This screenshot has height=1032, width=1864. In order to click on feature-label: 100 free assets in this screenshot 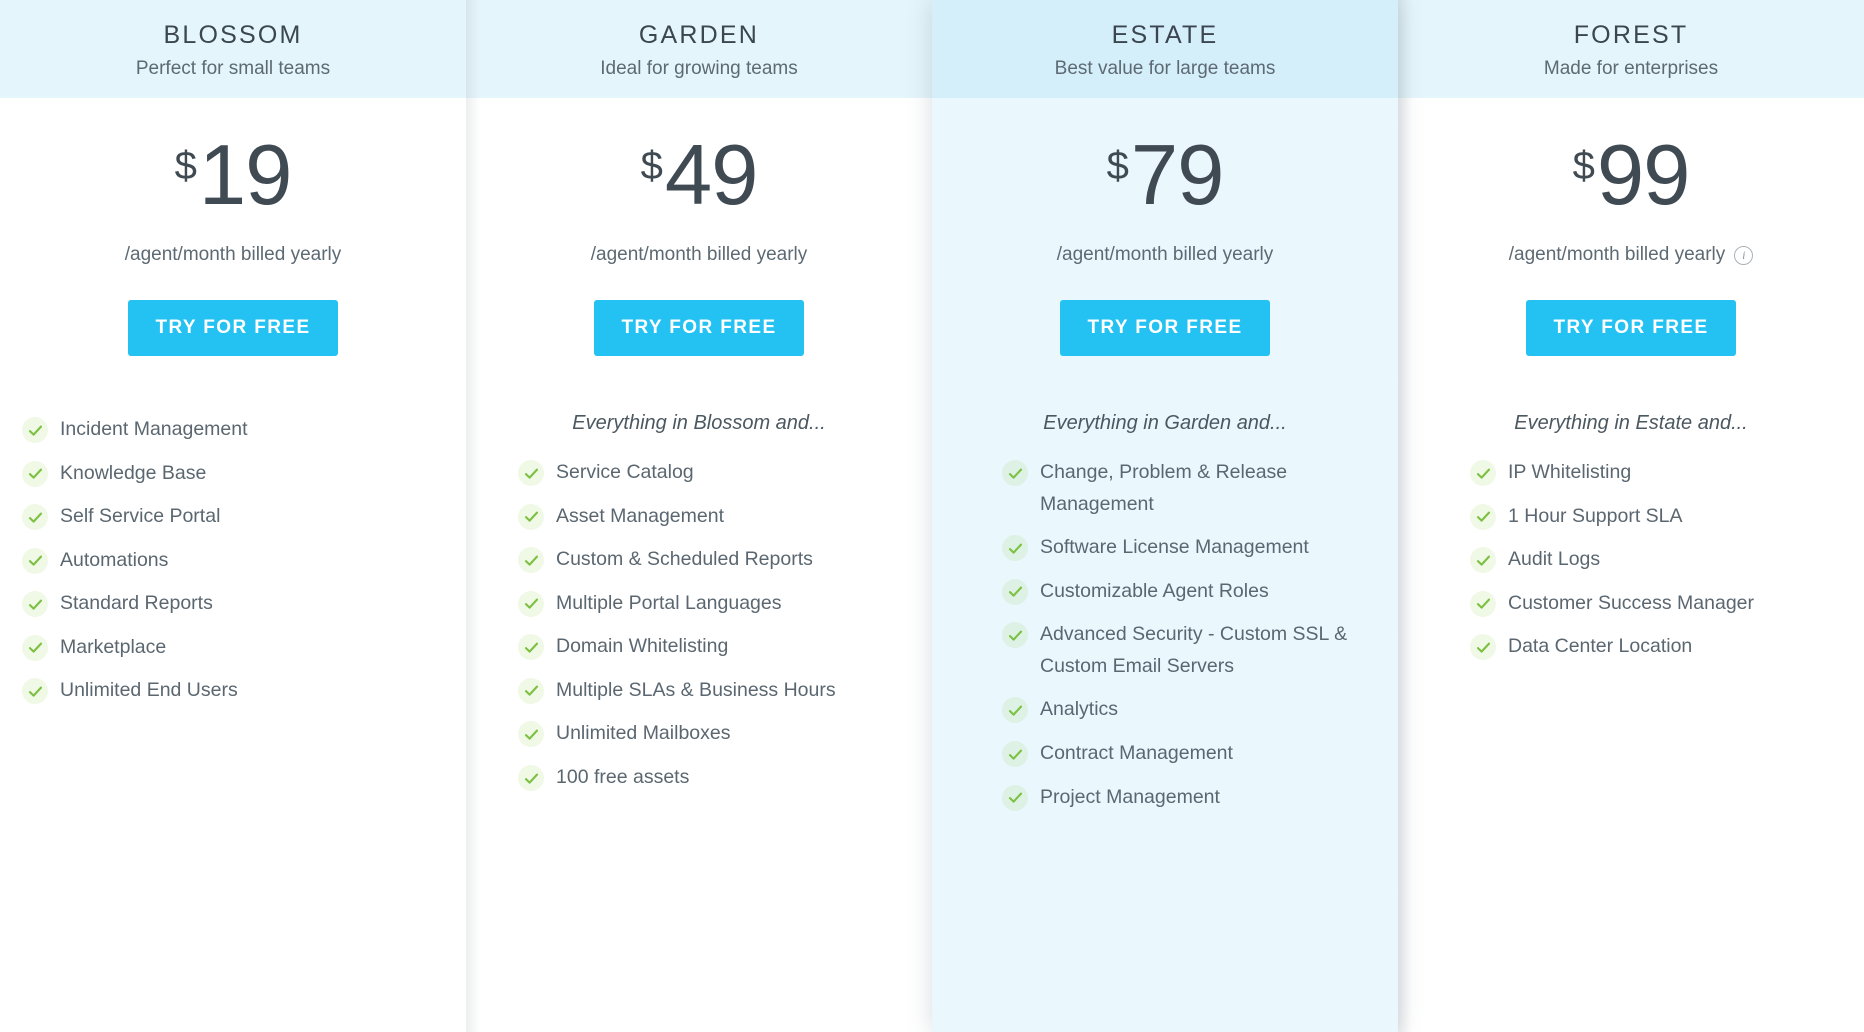, I will do `click(623, 777)`.